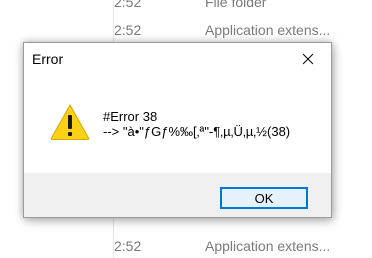 This screenshot has height=258, width=372. I want to click on close-icon, so click(308, 59).